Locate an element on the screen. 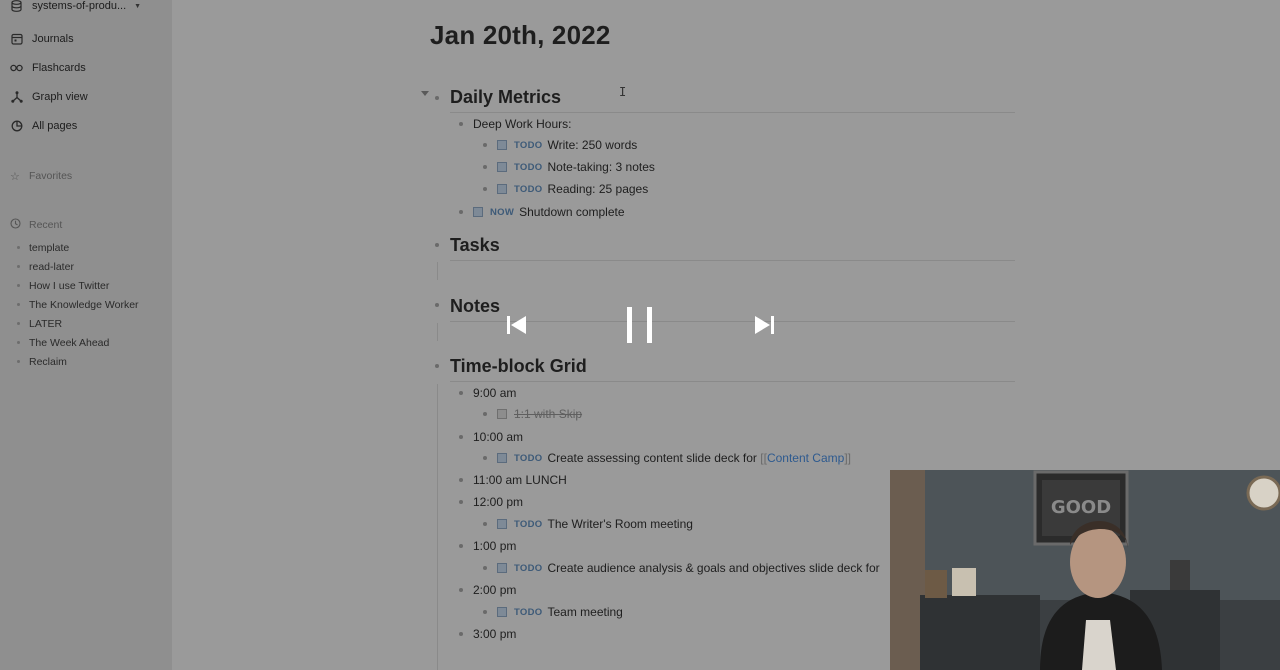 The image size is (1280, 670). database-icon is located at coordinates (16, 6).